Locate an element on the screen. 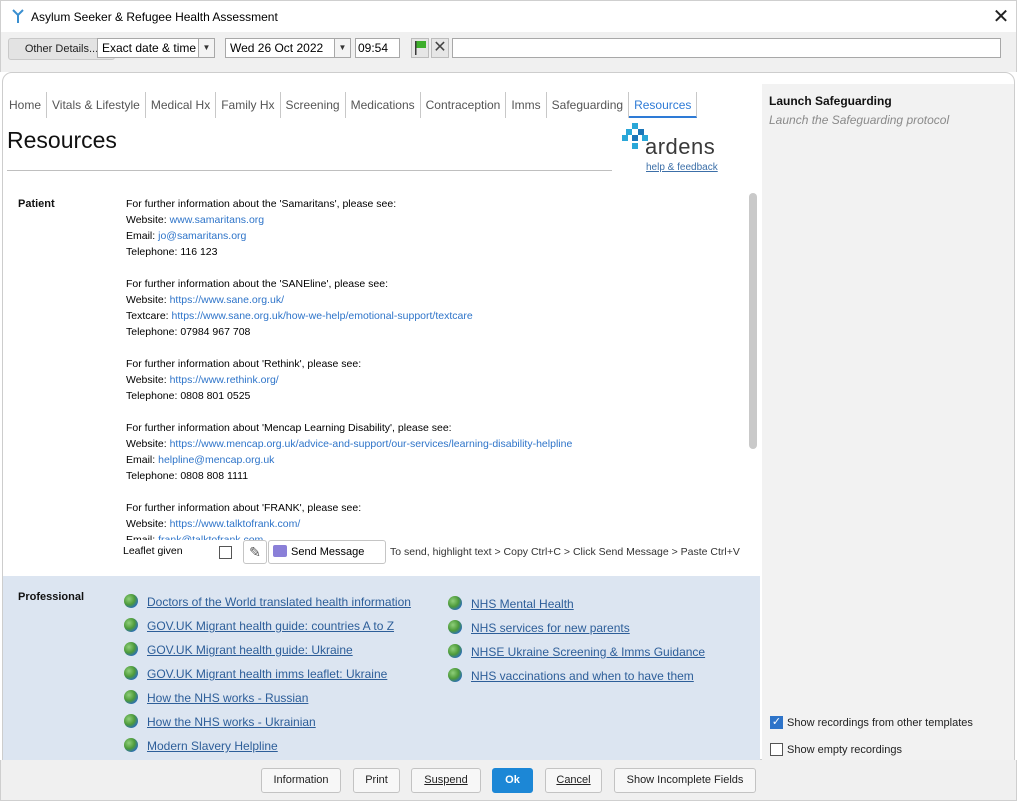 This screenshot has height=801, width=1017. resource-line-key: Textcare: is located at coordinates (147, 316).